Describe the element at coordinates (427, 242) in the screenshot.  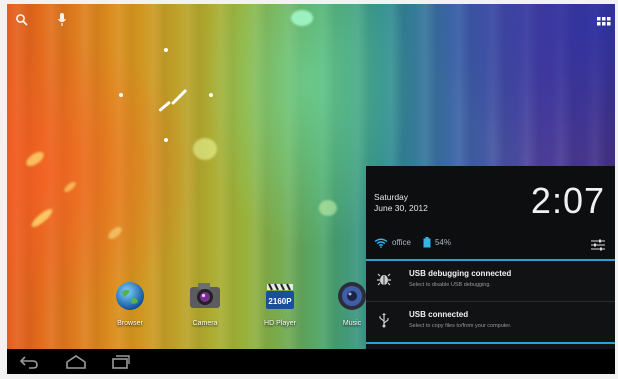
I see `battery-icon` at that location.